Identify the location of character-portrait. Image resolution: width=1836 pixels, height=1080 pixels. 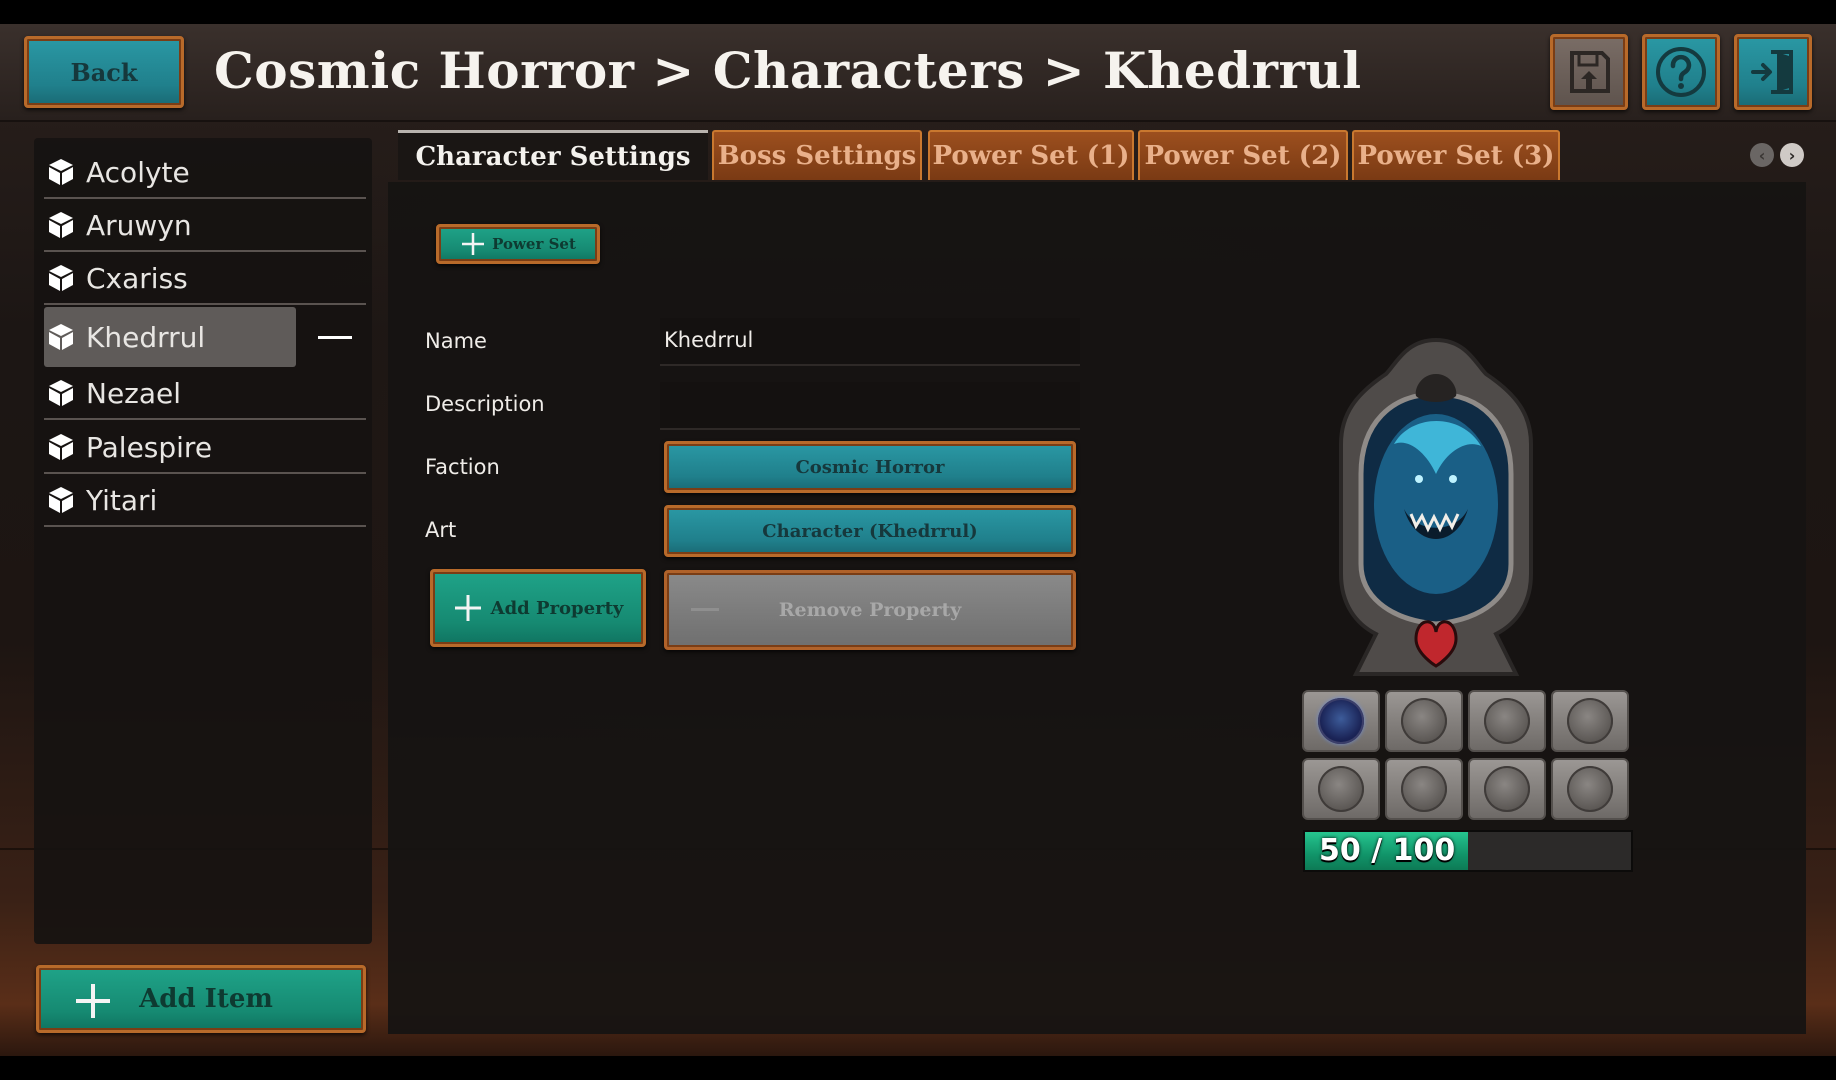
(1436, 506).